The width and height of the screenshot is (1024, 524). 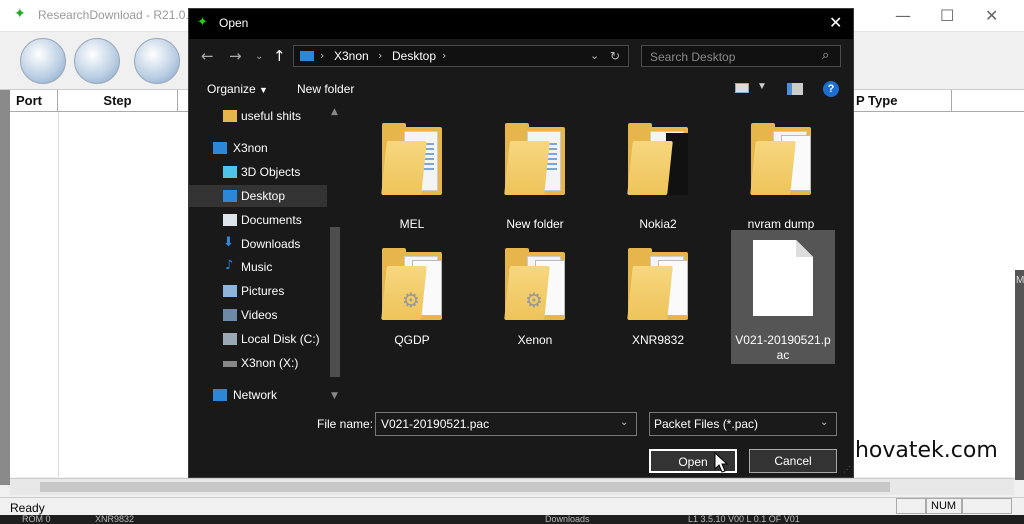 I want to click on nav-item-x3non-drive: X3non (X:), so click(x=258, y=363).